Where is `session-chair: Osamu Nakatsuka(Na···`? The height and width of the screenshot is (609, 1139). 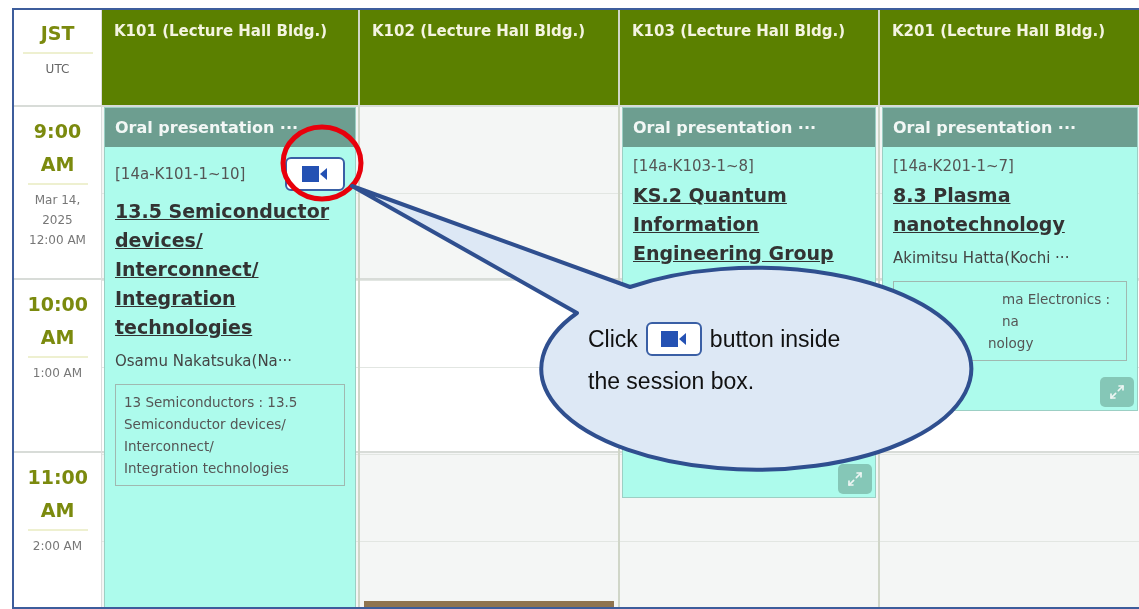
session-chair: Osamu Nakatsuka(Na··· is located at coordinates (204, 361).